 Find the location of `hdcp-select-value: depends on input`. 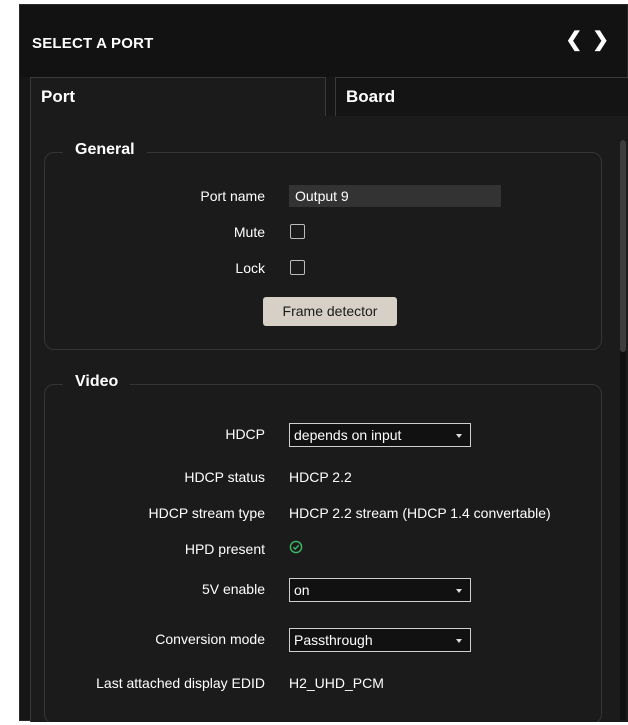

hdcp-select-value: depends on input is located at coordinates (348, 435).